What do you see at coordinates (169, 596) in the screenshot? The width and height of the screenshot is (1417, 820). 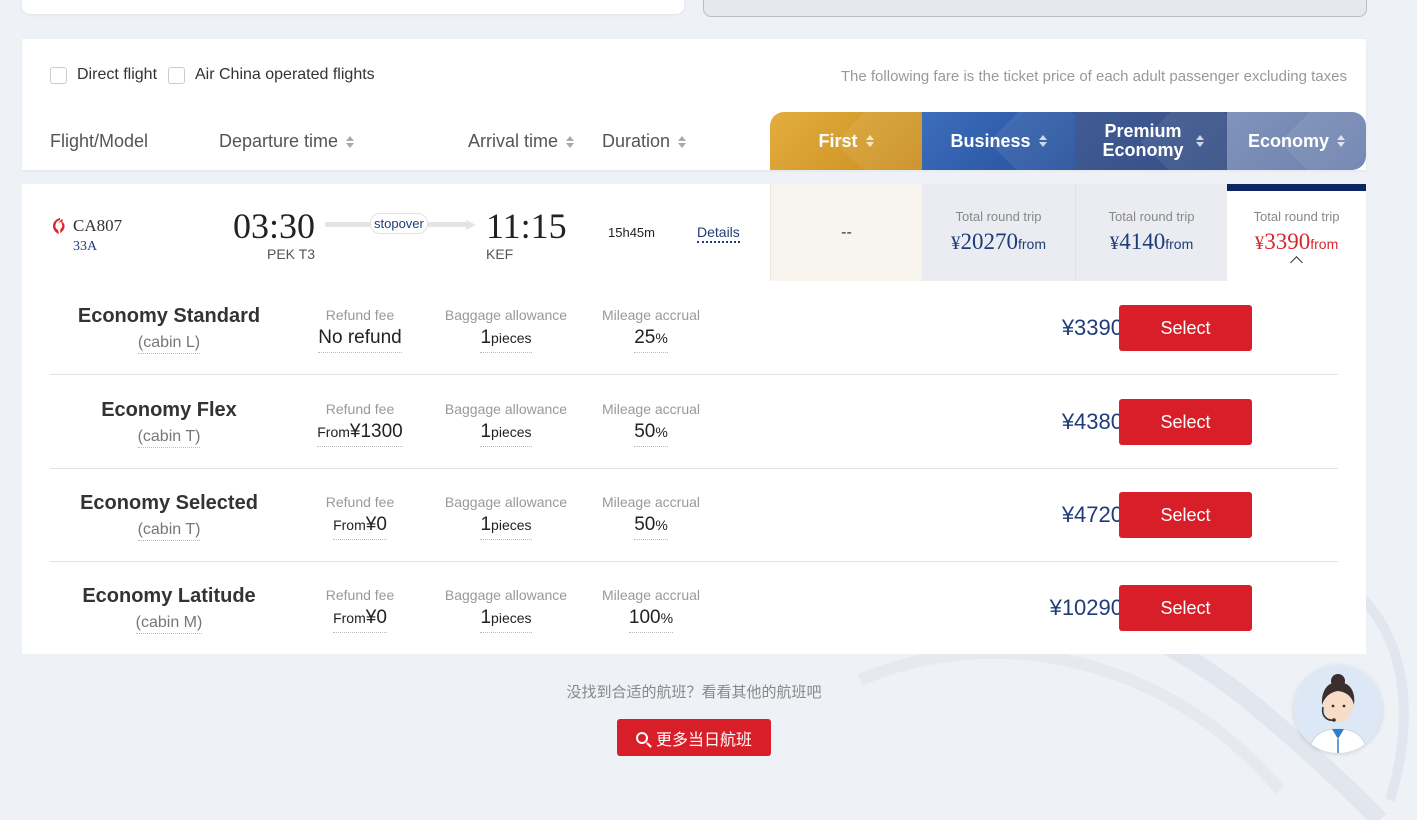 I see `fare-name: Economy Latitude` at bounding box center [169, 596].